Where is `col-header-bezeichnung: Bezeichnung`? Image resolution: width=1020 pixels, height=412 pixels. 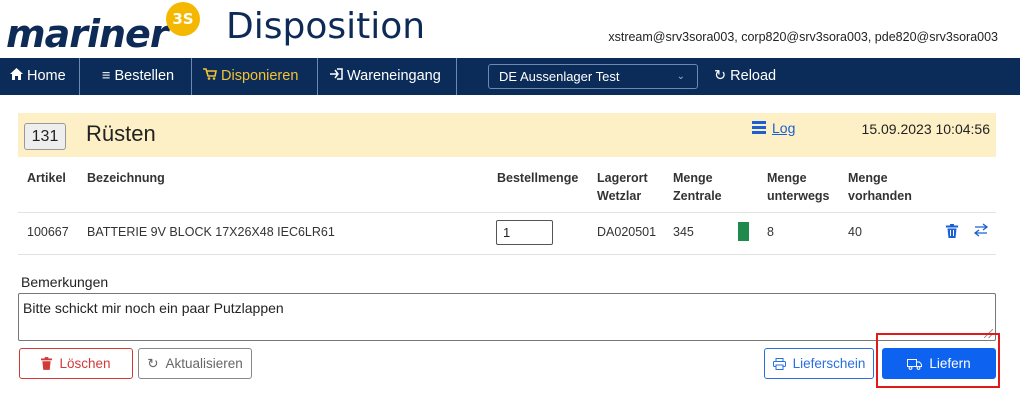 col-header-bezeichnung: Bezeichnung is located at coordinates (126, 178).